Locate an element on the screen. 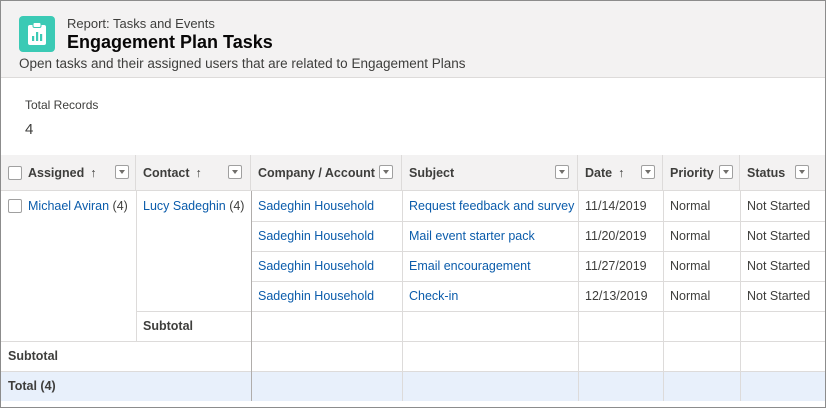 The width and height of the screenshot is (826, 408). column-header-contact: Contact ↑ is located at coordinates (193, 173).